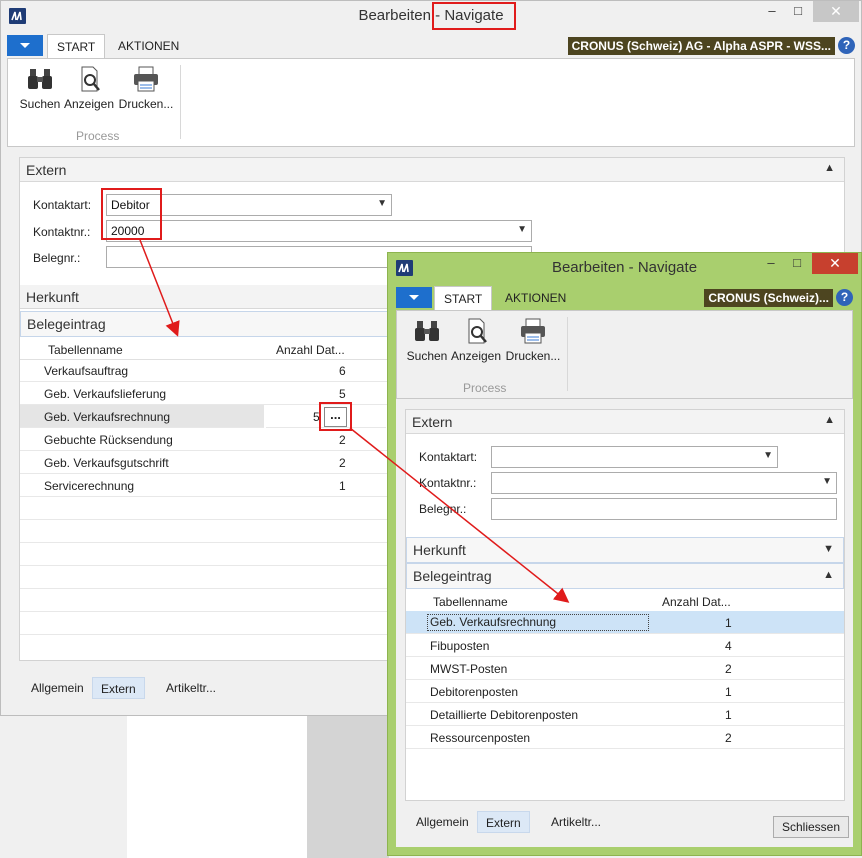 The image size is (862, 858). What do you see at coordinates (89, 104) in the screenshot?
I see `anzeigen-label: Anzeigen` at bounding box center [89, 104].